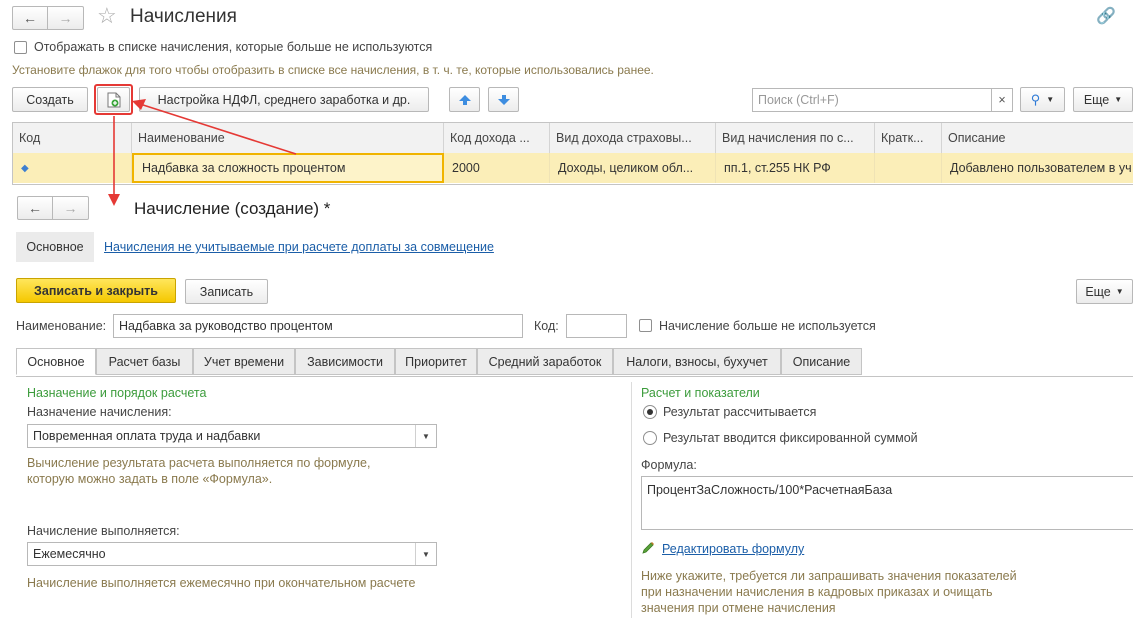 This screenshot has width=1133, height=618. I want to click on annotation-arrows, so click(202, 152).